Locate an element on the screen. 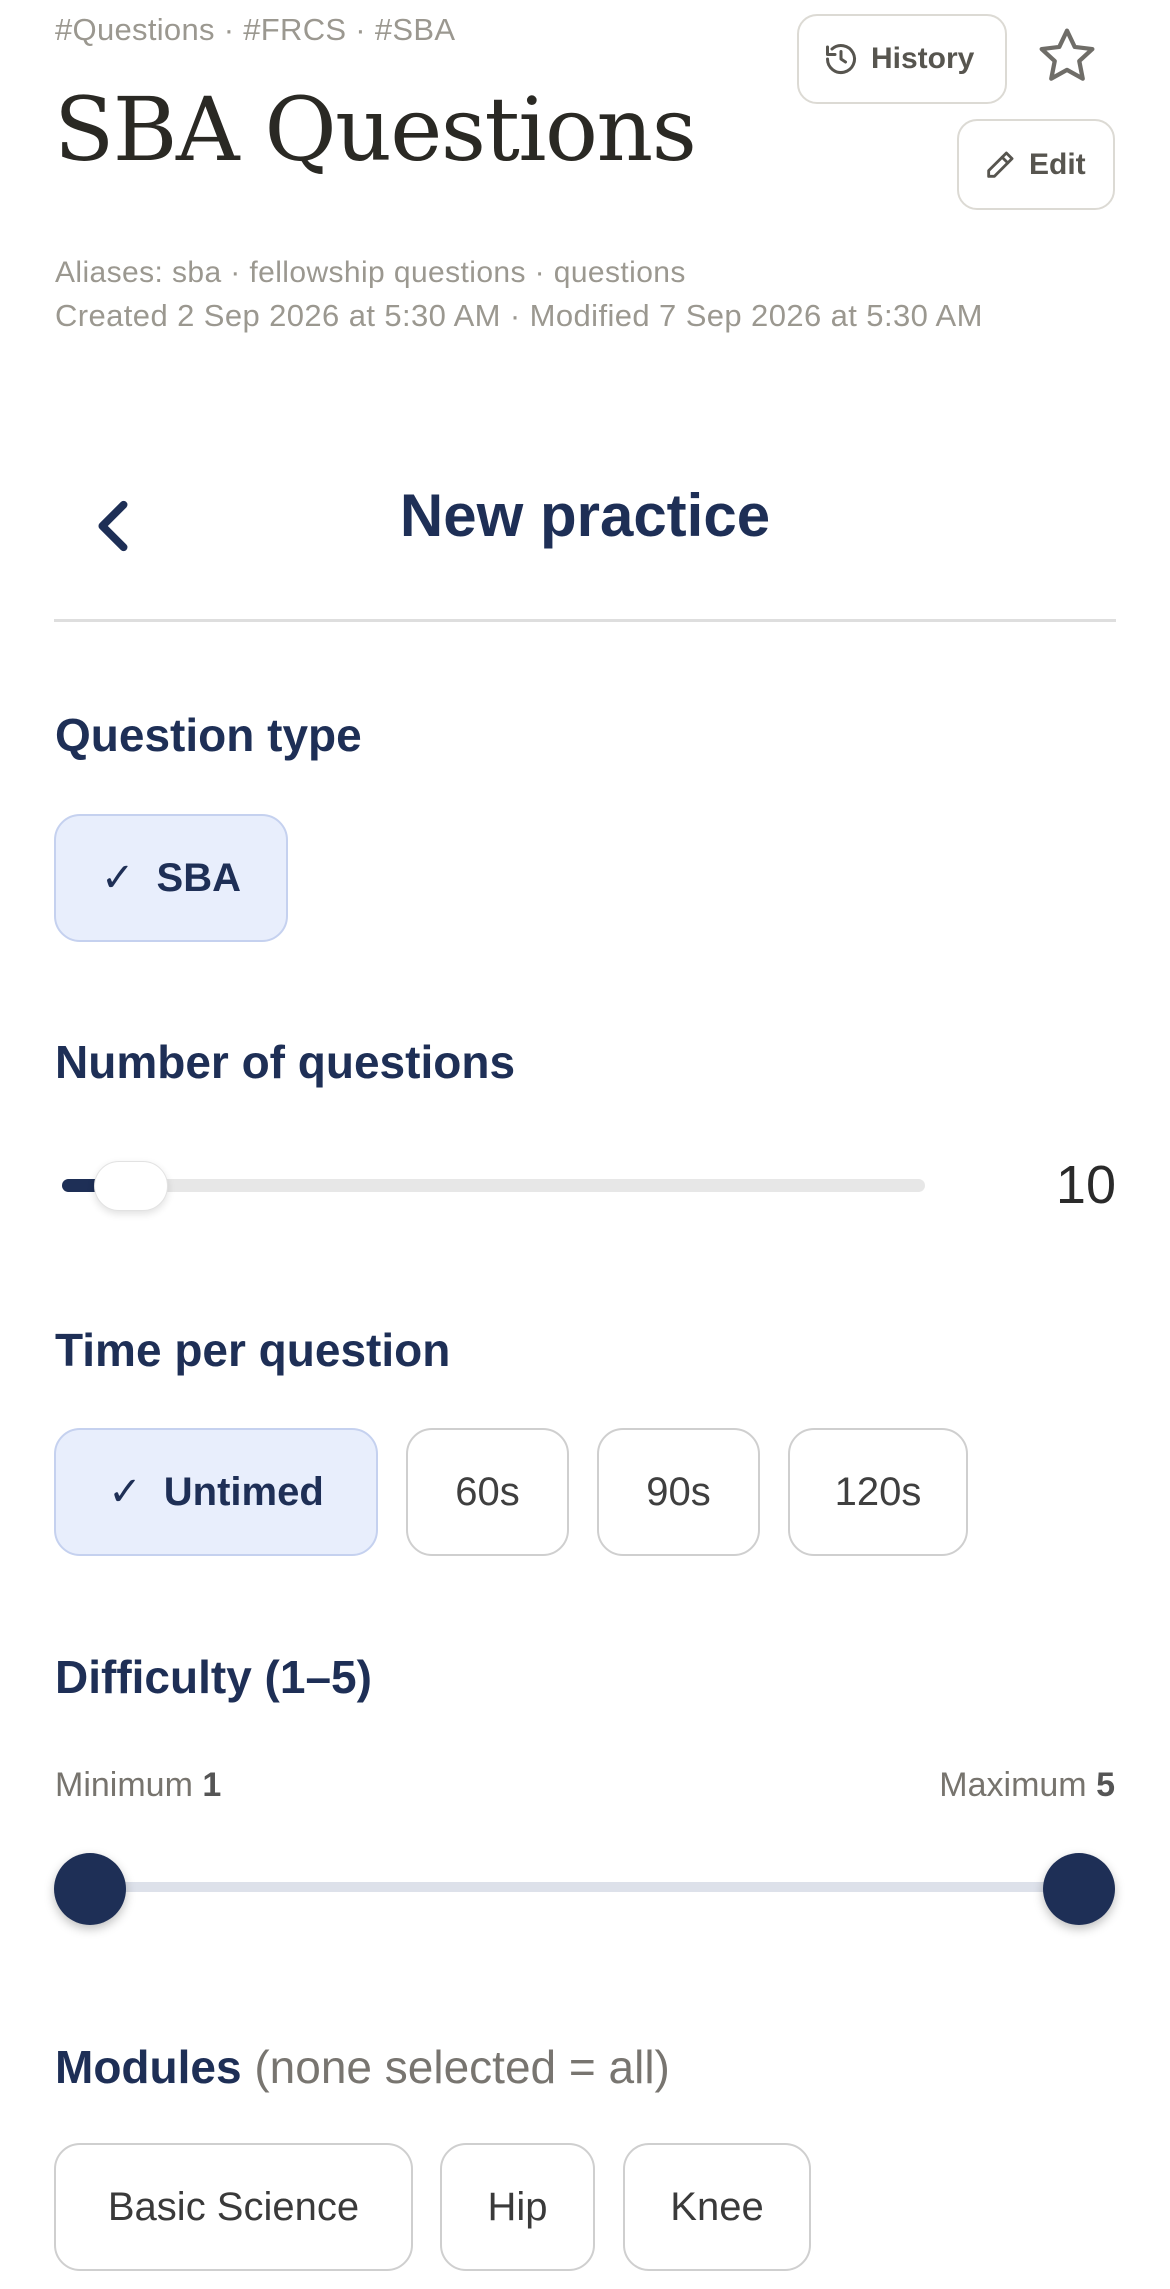  tag-list: #Questions · #FRCS · #SBA is located at coordinates (255, 30).